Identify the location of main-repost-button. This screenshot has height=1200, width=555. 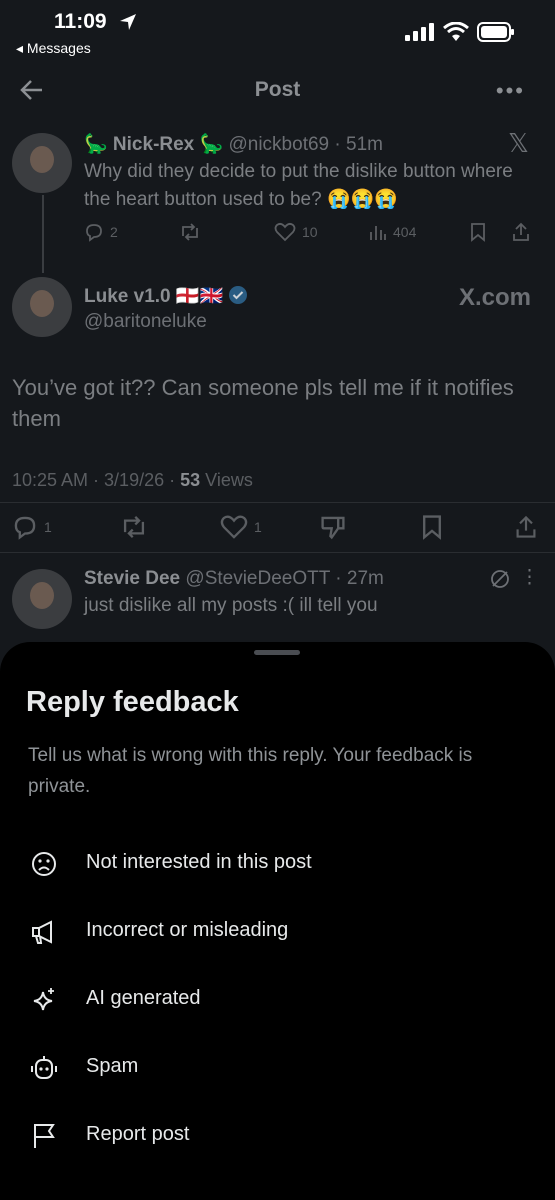
(170, 527).